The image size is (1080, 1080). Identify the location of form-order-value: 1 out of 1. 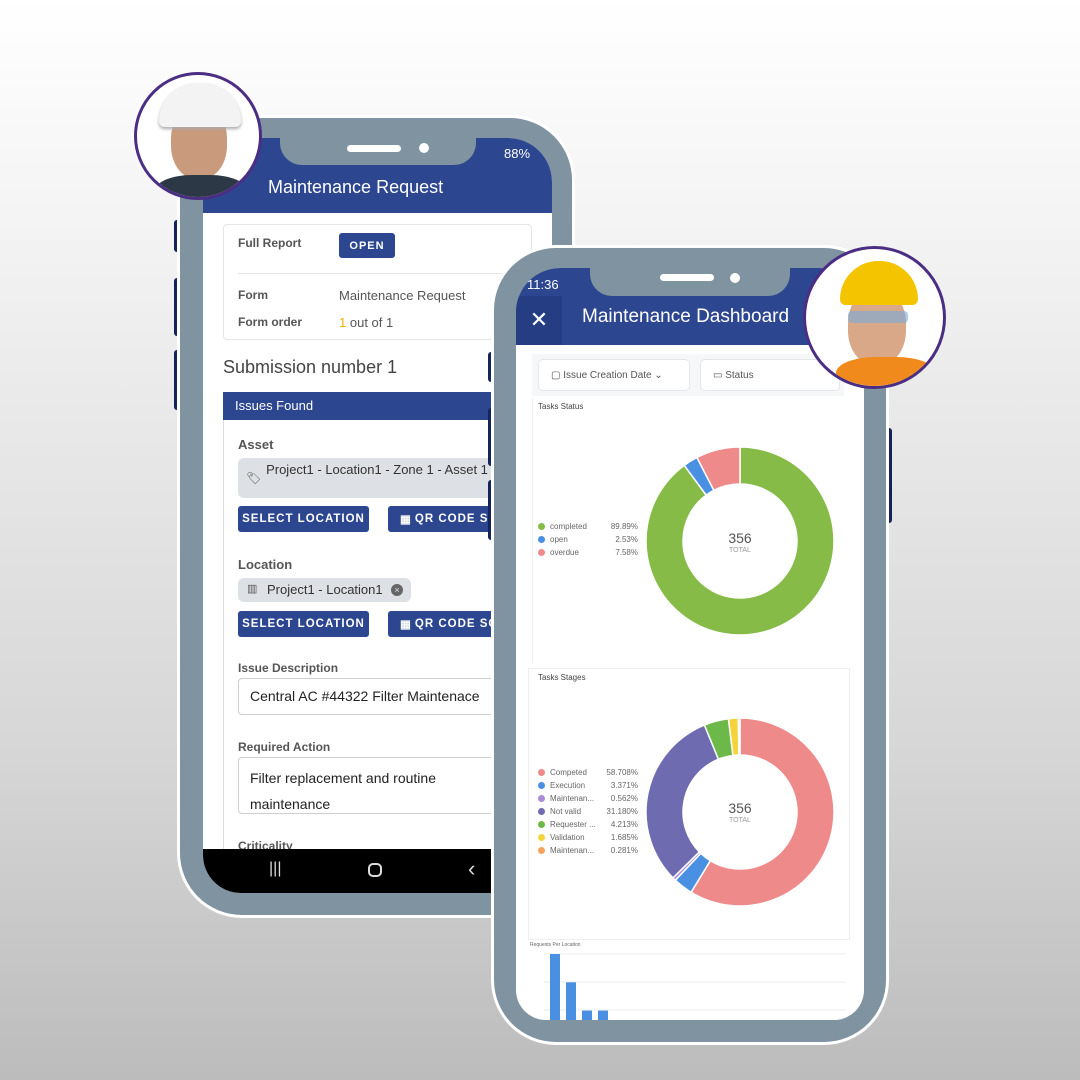
(366, 322).